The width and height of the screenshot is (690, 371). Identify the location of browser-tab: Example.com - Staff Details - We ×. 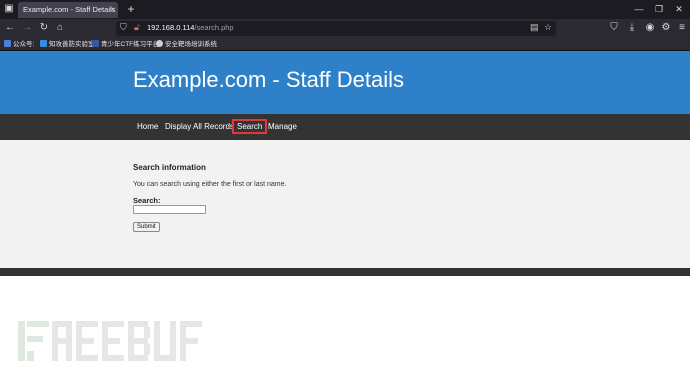
(68, 10).